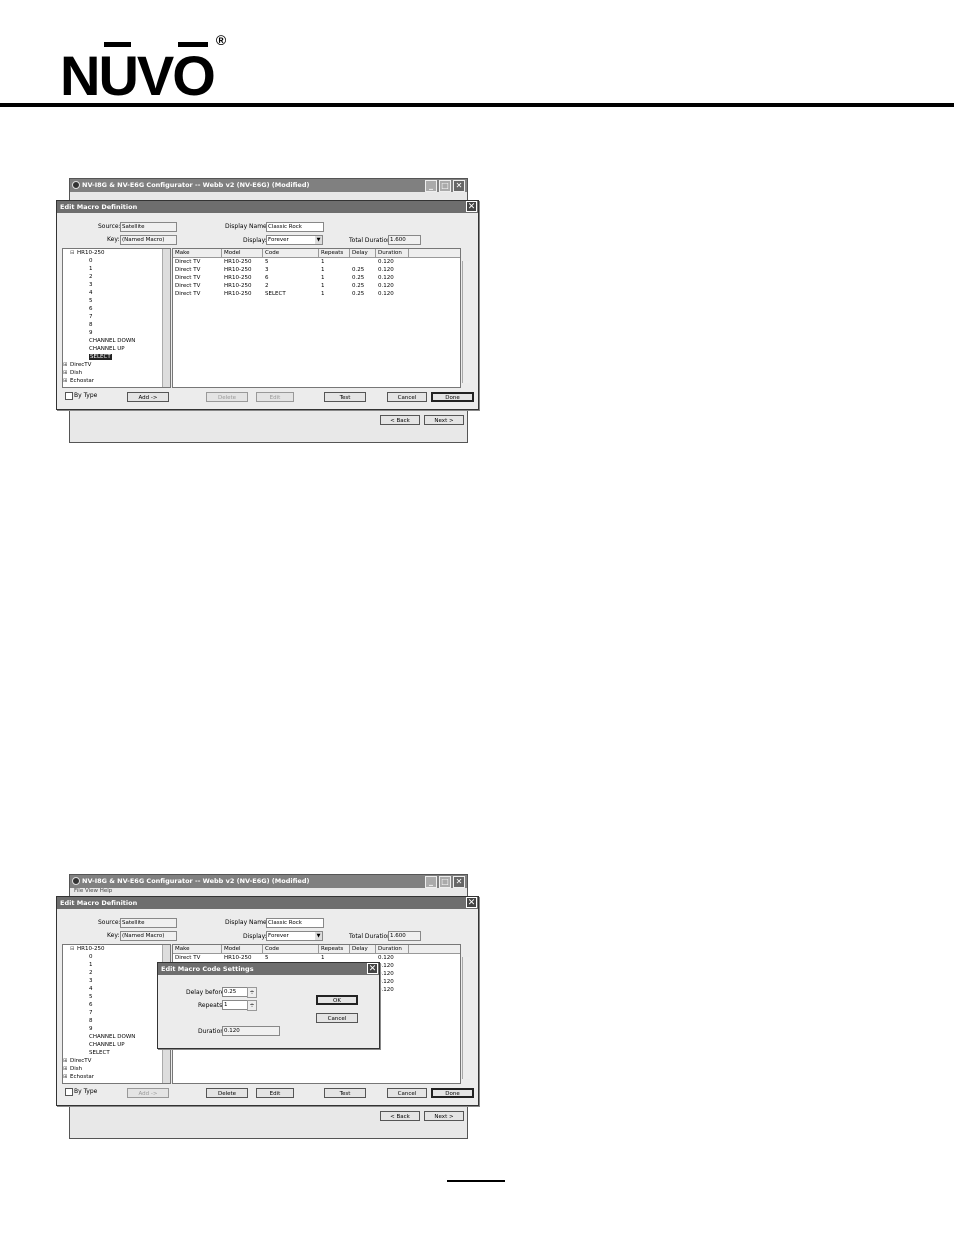 The height and width of the screenshot is (1235, 954). What do you see at coordinates (252, 1005) in the screenshot?
I see `repeats-stepper-icon: ÷` at bounding box center [252, 1005].